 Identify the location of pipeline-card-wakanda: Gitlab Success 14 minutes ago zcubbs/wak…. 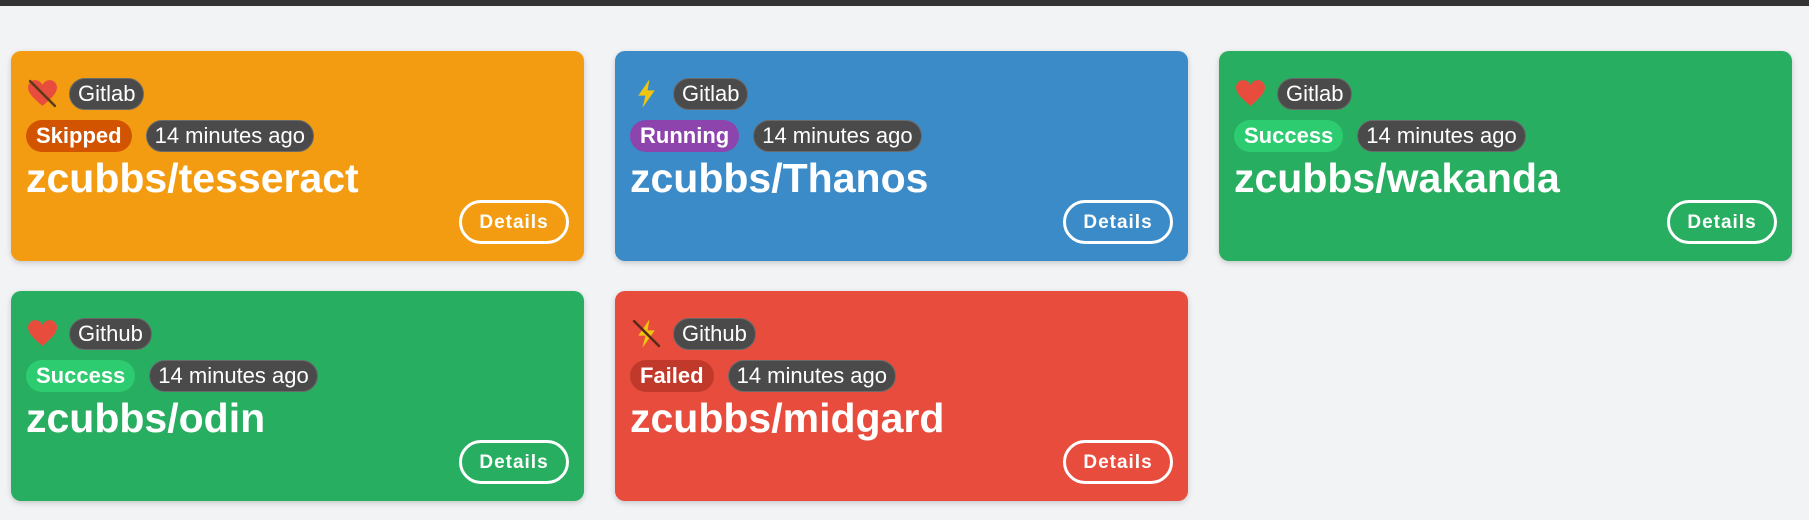
(1505, 156).